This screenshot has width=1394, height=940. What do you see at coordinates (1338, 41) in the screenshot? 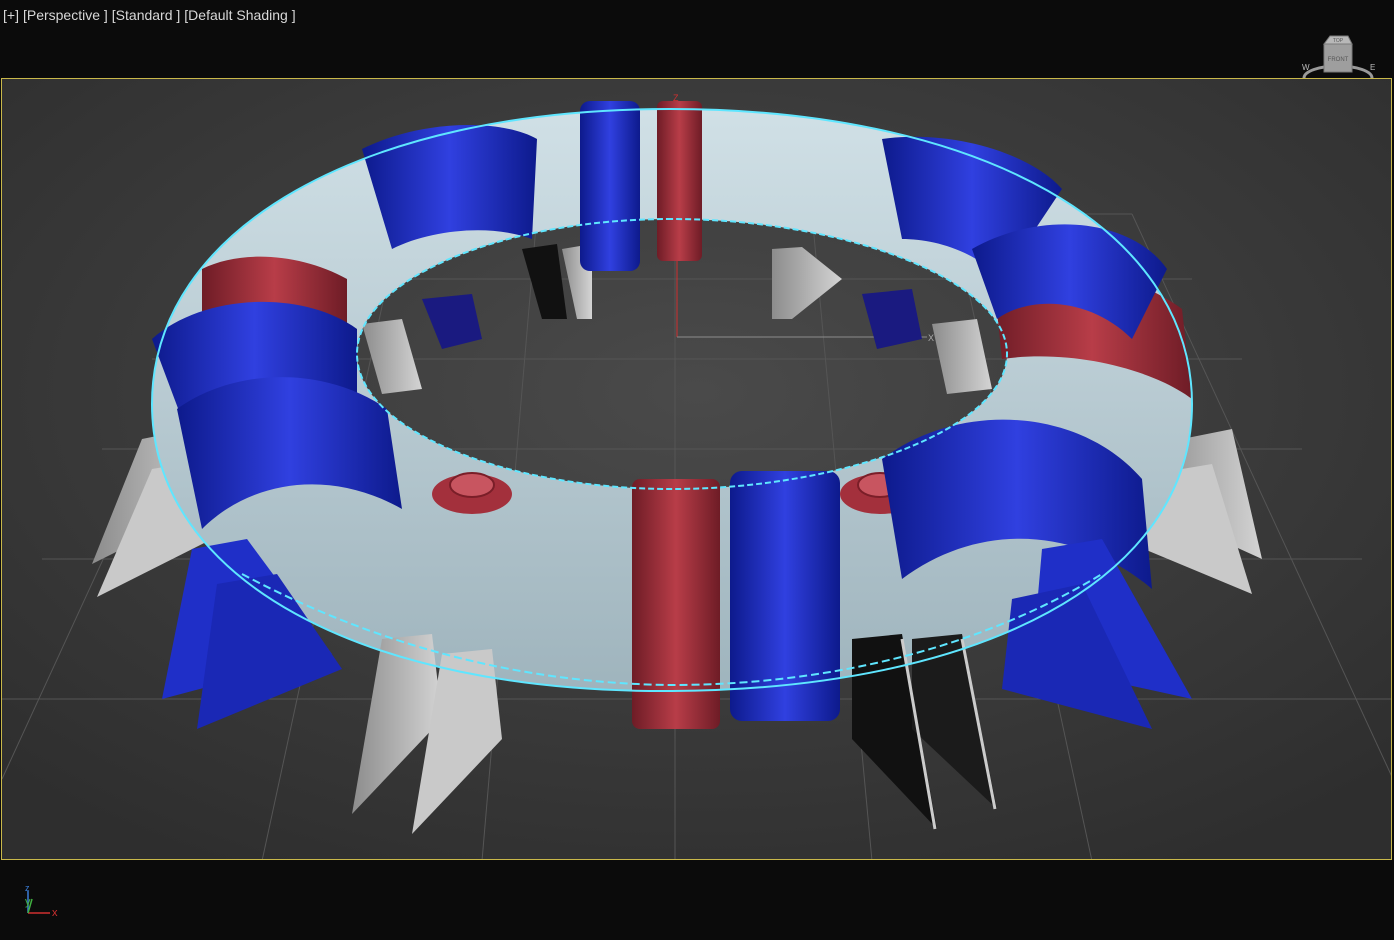
I see `viewcube-top-label: TOP` at bounding box center [1338, 41].